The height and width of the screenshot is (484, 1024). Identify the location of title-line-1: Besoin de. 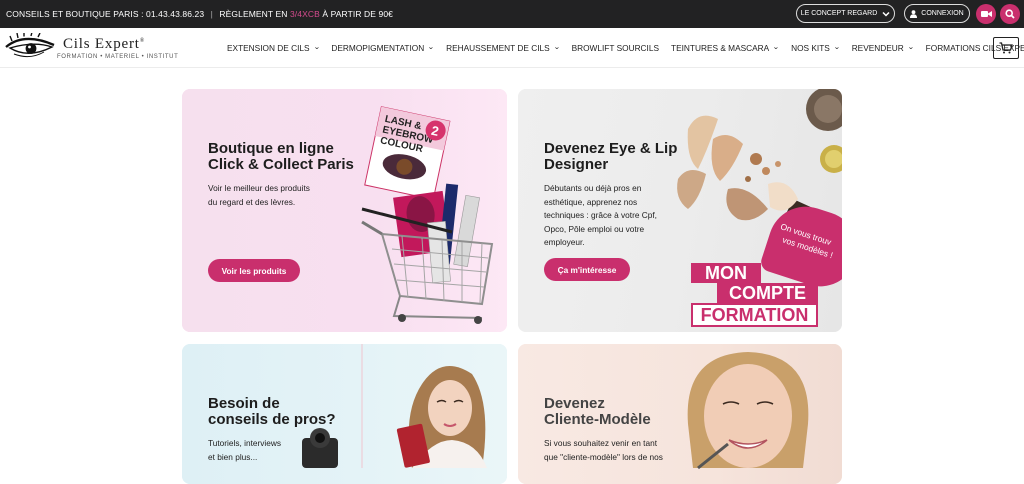
(244, 403).